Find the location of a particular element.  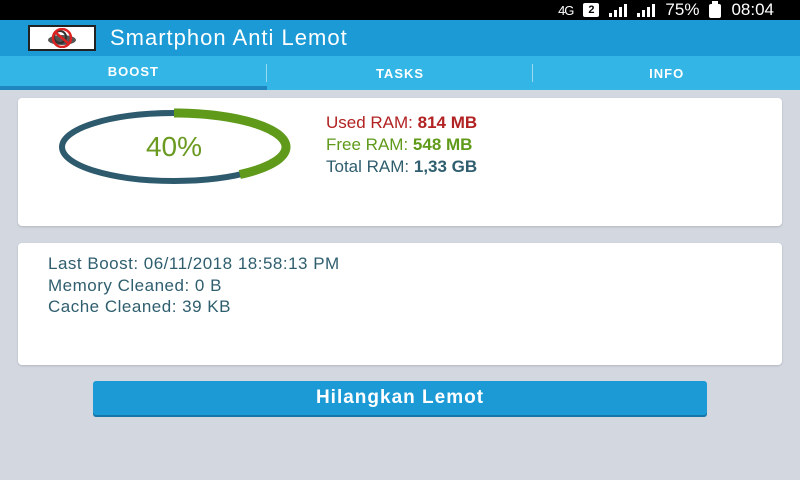

battery-icon is located at coordinates (715, 9).